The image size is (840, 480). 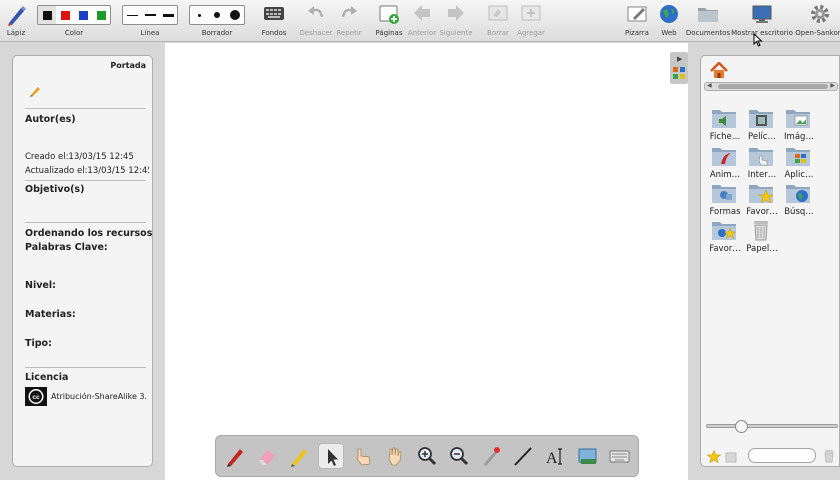 I want to click on slider-handle, so click(x=741, y=426).